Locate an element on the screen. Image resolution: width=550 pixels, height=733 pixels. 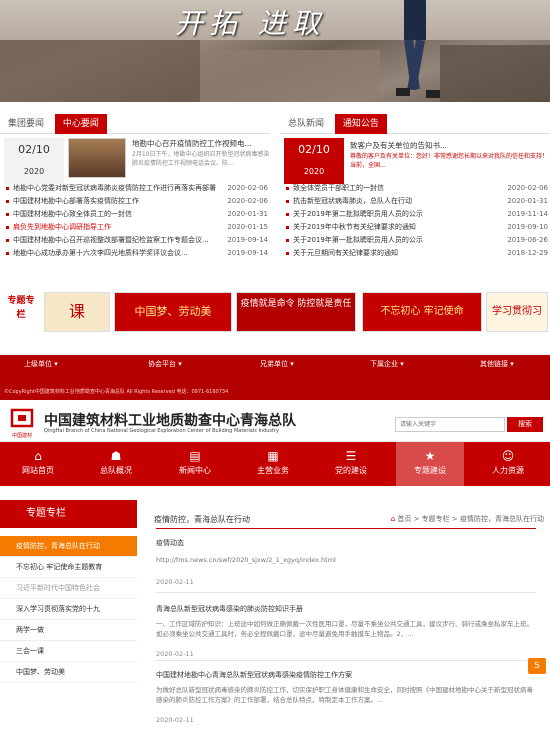
list-item: 关于2019年中秋节有关纪律要求的通知 2019-09-10 is located at coordinates (417, 227).